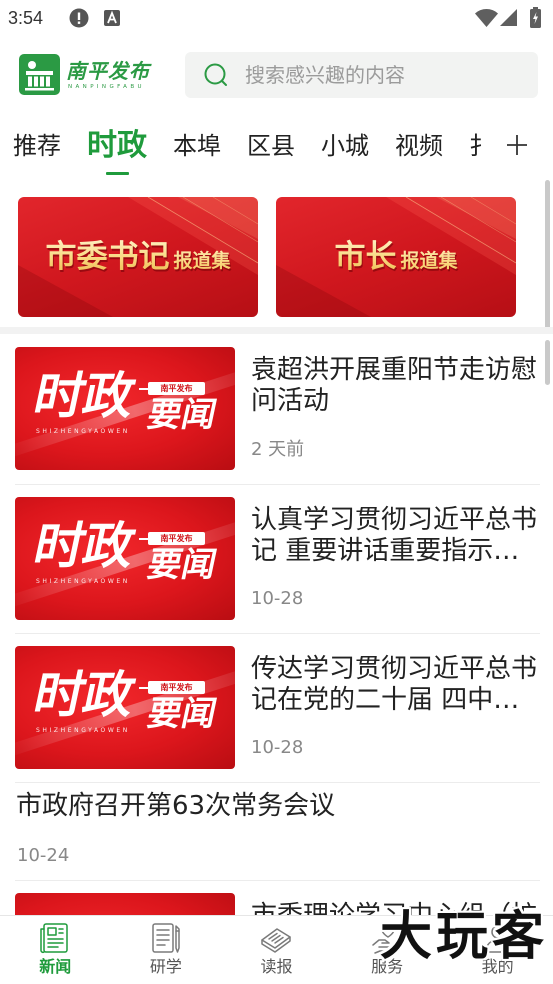  I want to click on category-tabs: 推荐 时政 本埠 区县 小城 视频 扌, so click(250, 151).